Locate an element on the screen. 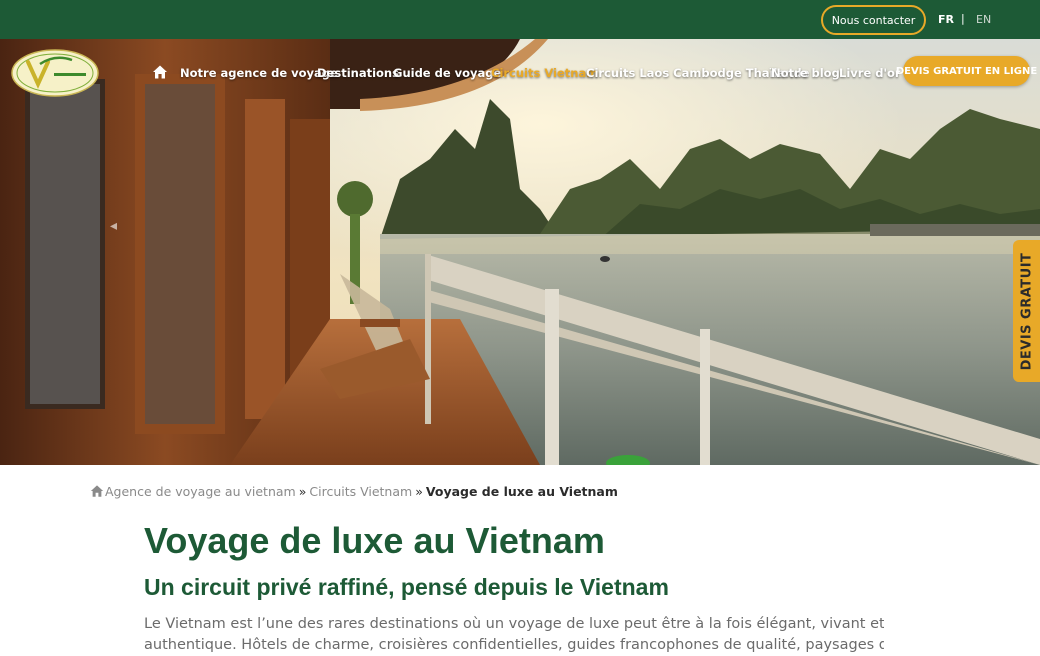  side-tab-label: DEVIS GRATUIT is located at coordinates (1027, 311).